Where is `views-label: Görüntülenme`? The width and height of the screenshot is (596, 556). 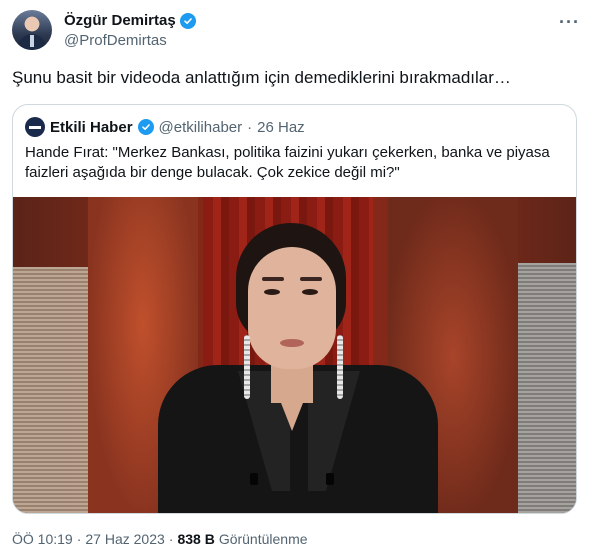 views-label: Görüntülenme is located at coordinates (263, 539).